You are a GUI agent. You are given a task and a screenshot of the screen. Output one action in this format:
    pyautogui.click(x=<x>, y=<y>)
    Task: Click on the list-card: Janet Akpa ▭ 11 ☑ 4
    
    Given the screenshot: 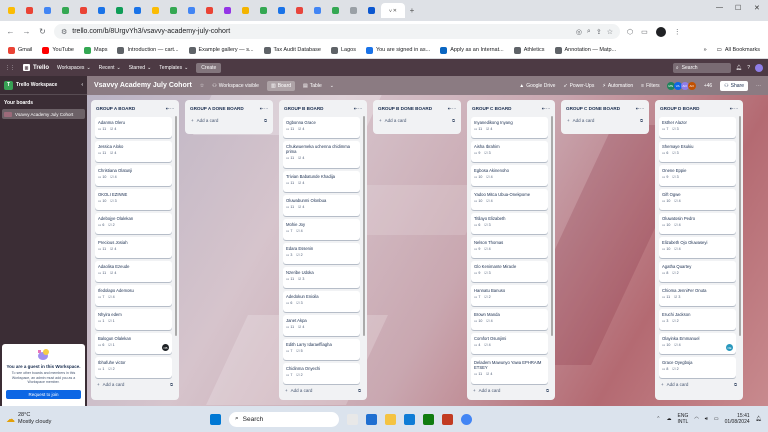 What is the action you would take?
    pyautogui.click(x=321, y=325)
    